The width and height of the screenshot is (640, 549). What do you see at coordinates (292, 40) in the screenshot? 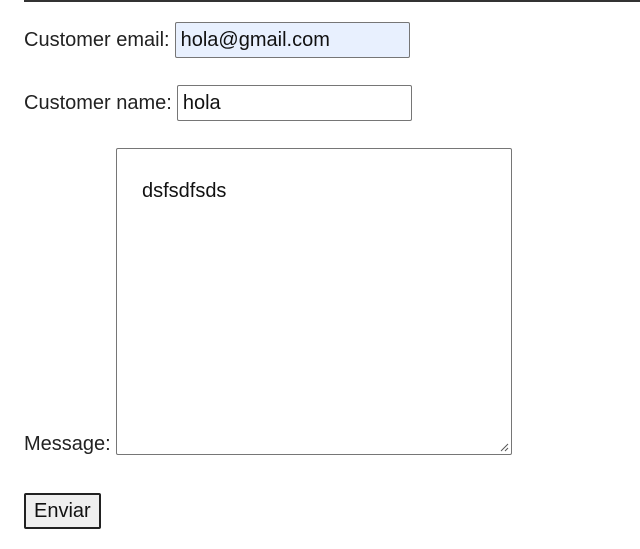
I see `email-field` at bounding box center [292, 40].